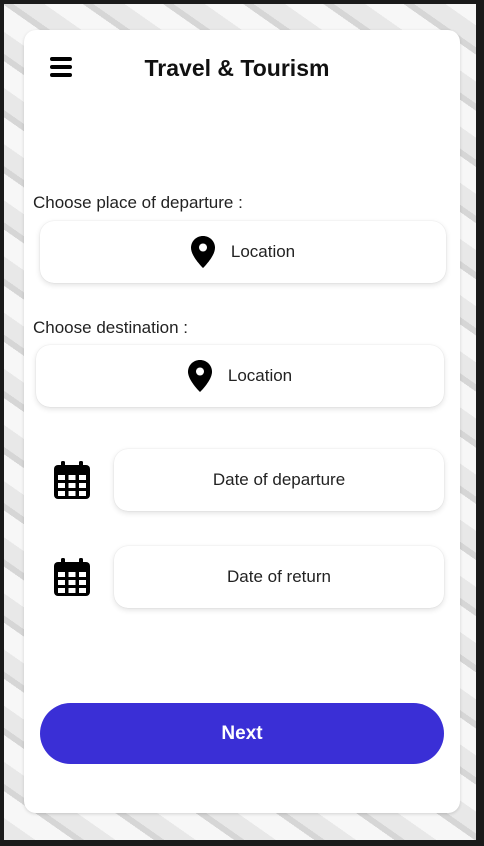 This screenshot has height=846, width=484. I want to click on destination-label: Choose destination :, so click(110, 327).